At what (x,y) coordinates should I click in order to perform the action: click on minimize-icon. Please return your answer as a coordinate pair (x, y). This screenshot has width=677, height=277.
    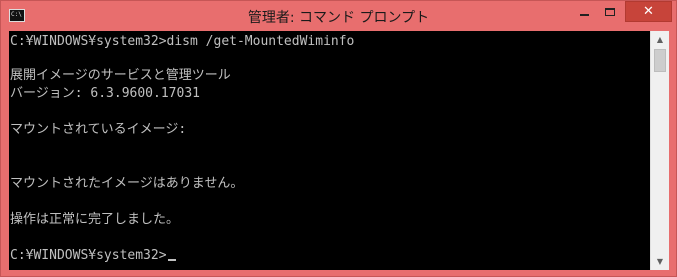
    Looking at the image, I should click on (584, 14).